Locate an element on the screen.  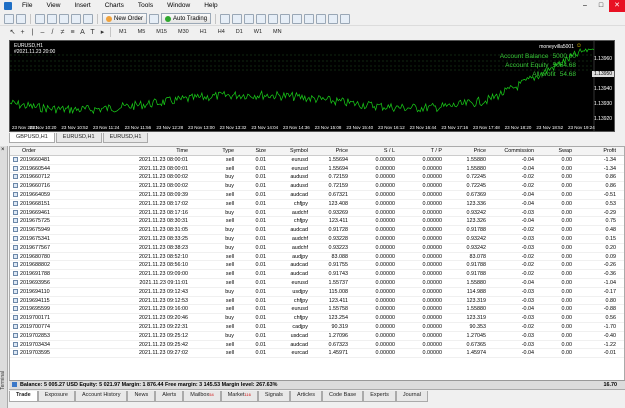
navigator-icon is located at coordinates (64, 18).